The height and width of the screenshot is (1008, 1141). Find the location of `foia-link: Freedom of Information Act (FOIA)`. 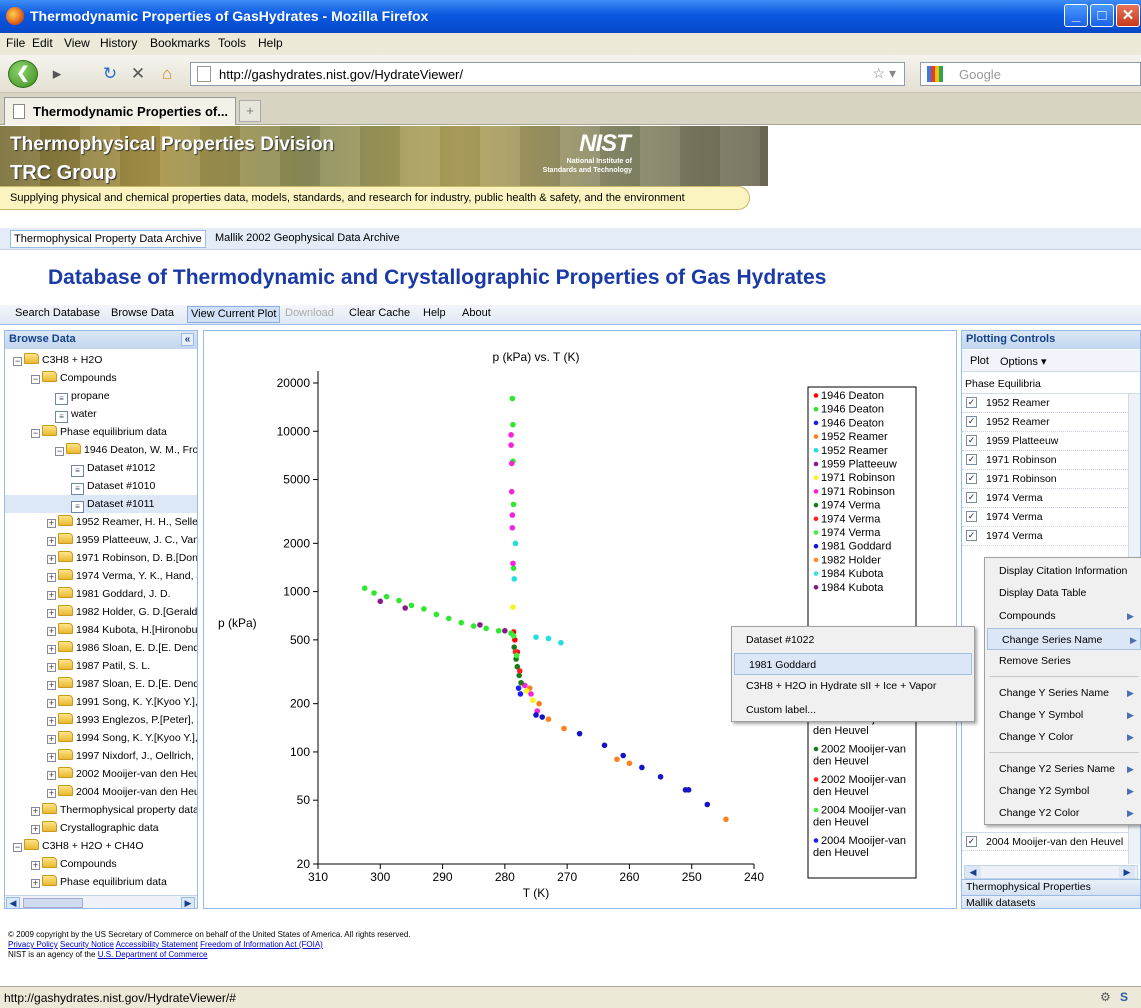

foia-link: Freedom of Information Act (FOIA) is located at coordinates (261, 944).